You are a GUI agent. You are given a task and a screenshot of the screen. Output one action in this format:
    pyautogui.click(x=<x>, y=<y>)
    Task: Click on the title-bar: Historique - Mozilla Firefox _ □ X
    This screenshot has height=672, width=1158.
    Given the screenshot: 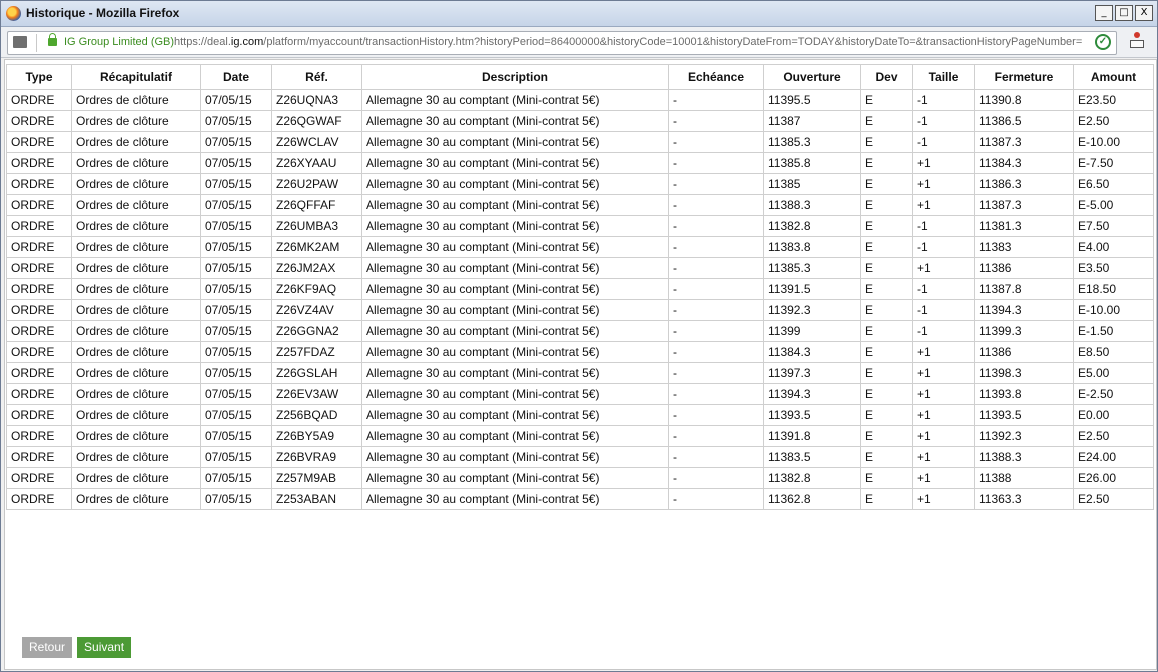 What is the action you would take?
    pyautogui.click(x=579, y=14)
    